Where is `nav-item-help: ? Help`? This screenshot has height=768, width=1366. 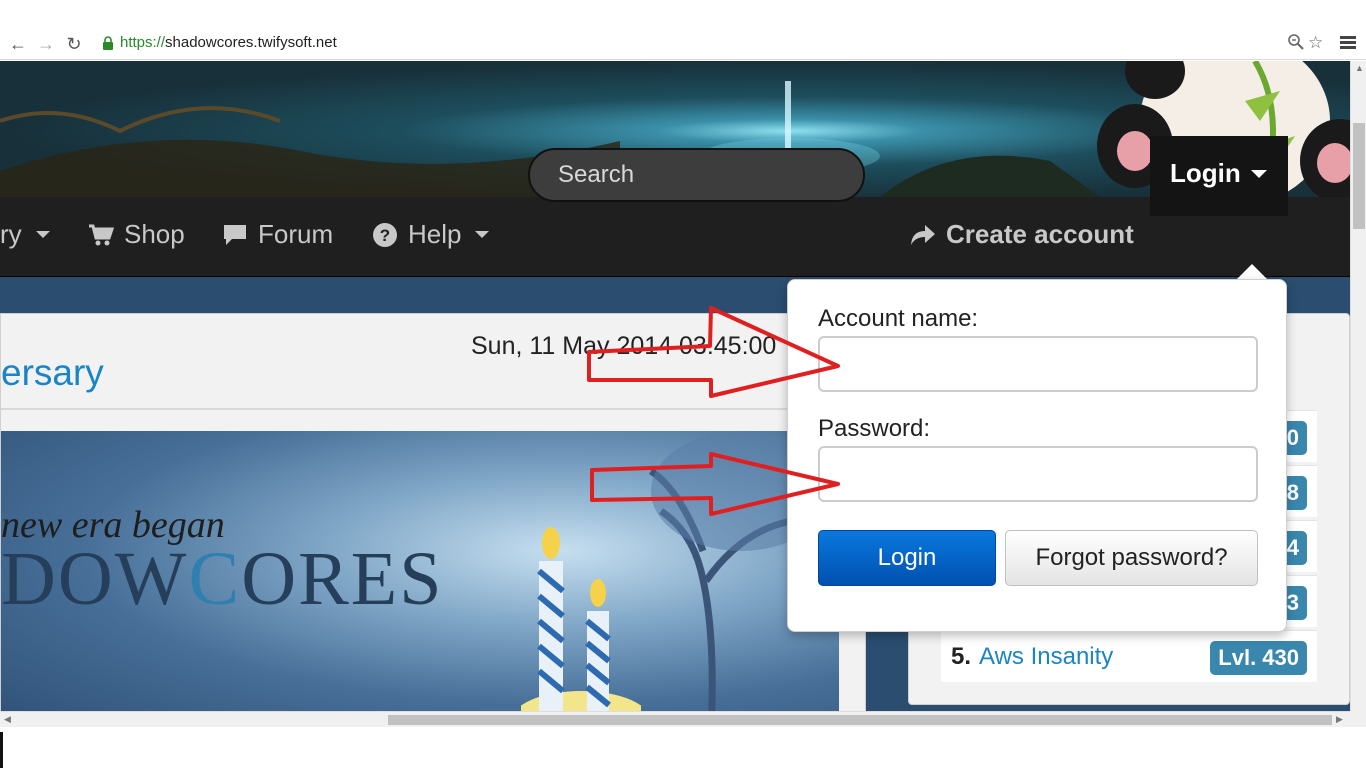 nav-item-help: ? Help is located at coordinates (431, 234).